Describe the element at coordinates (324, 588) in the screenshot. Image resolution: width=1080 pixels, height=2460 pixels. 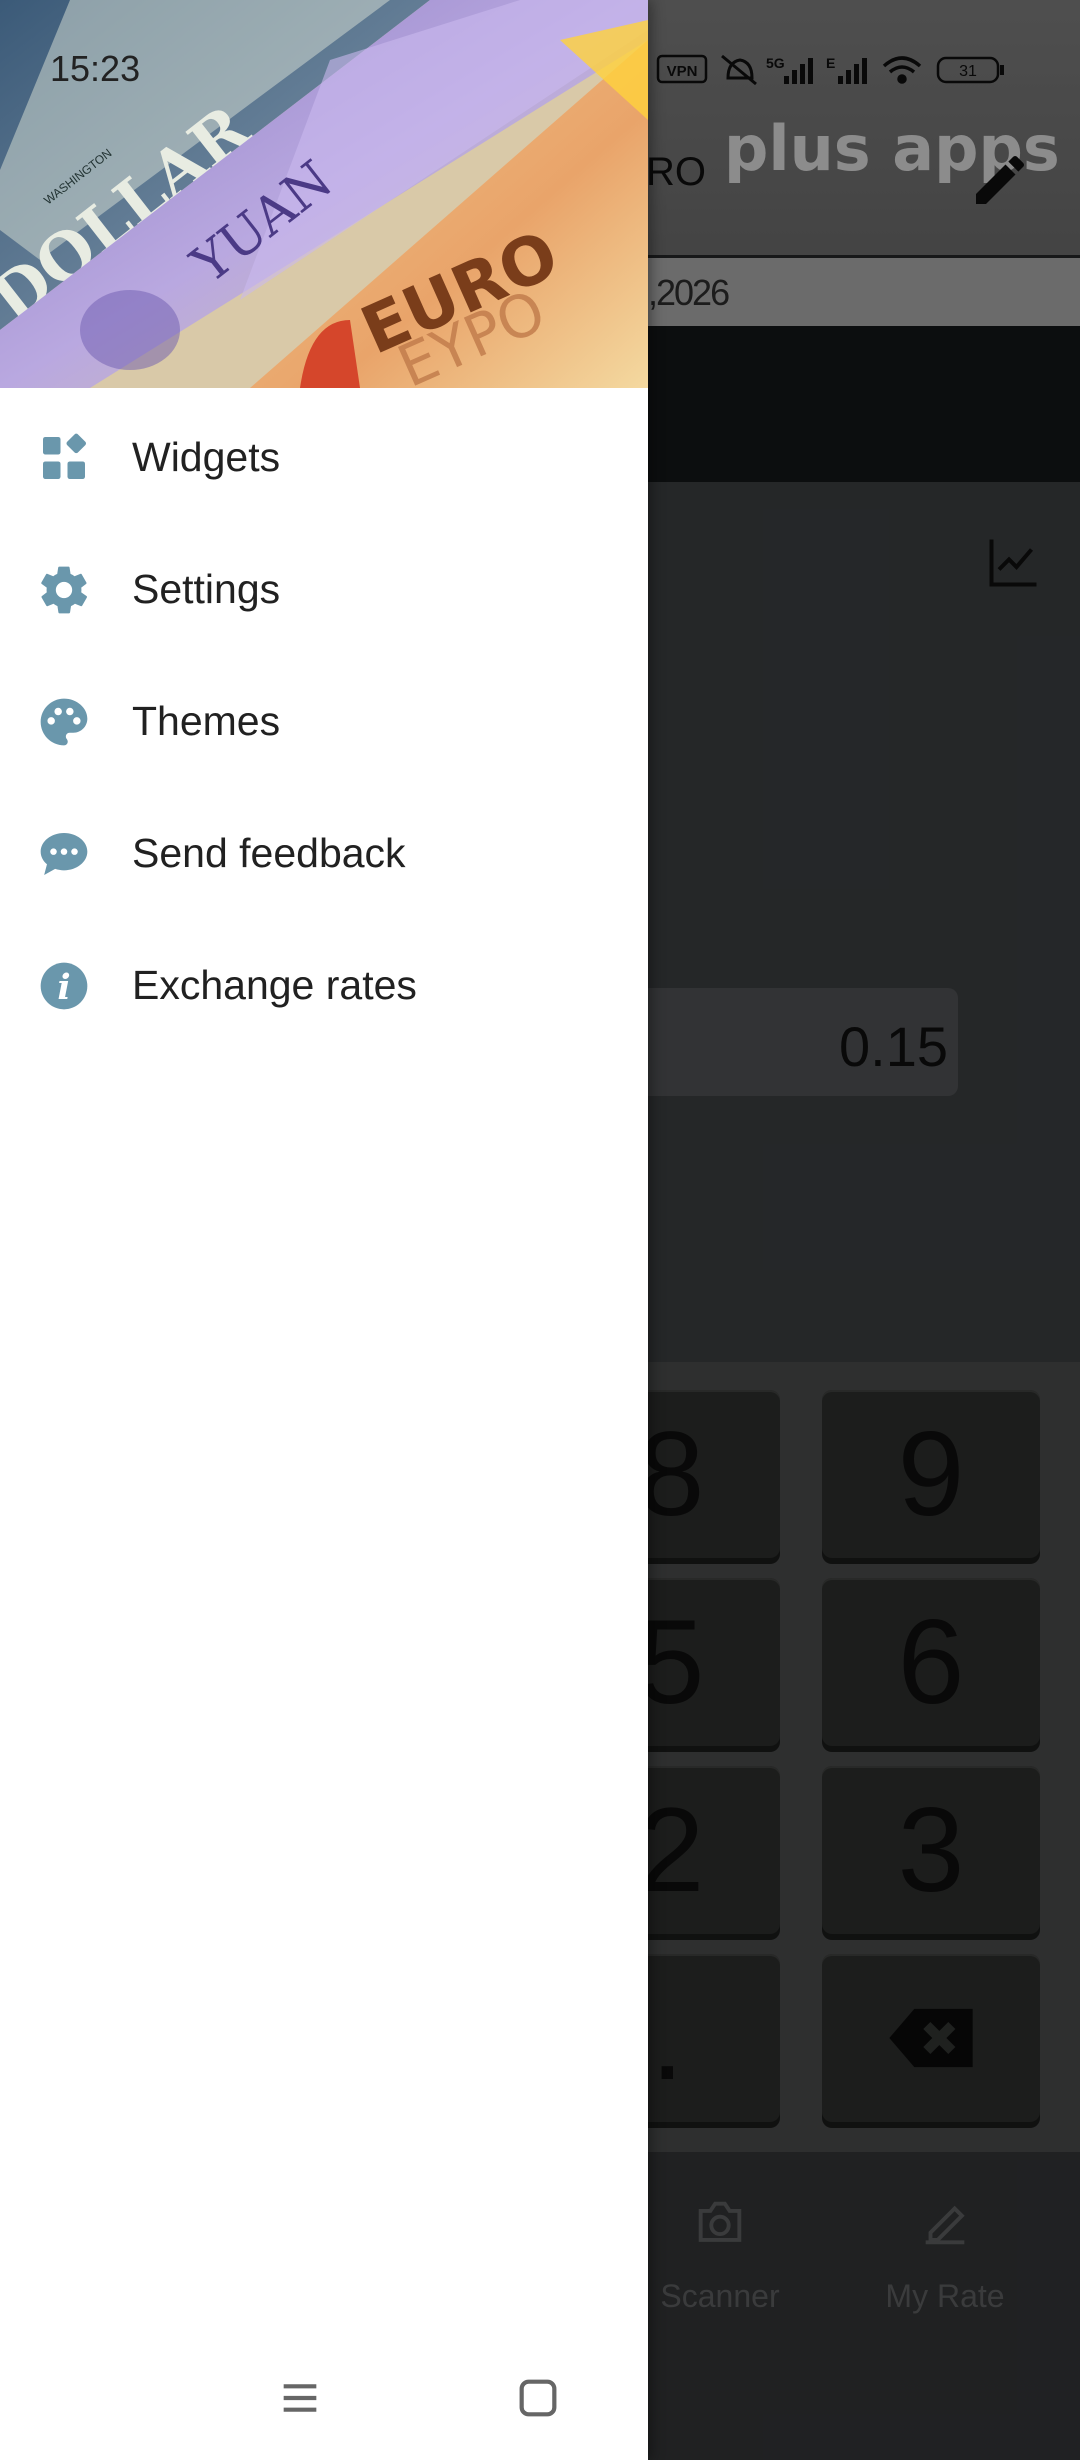
I see `drawer-item-settings: Settings` at that location.